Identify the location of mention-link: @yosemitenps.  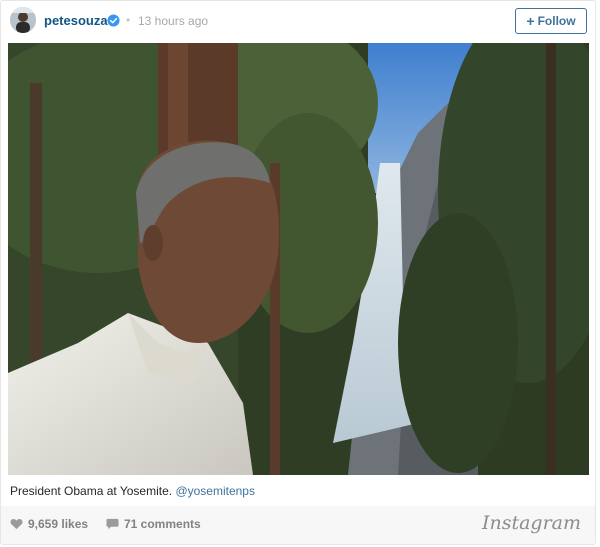
(215, 491).